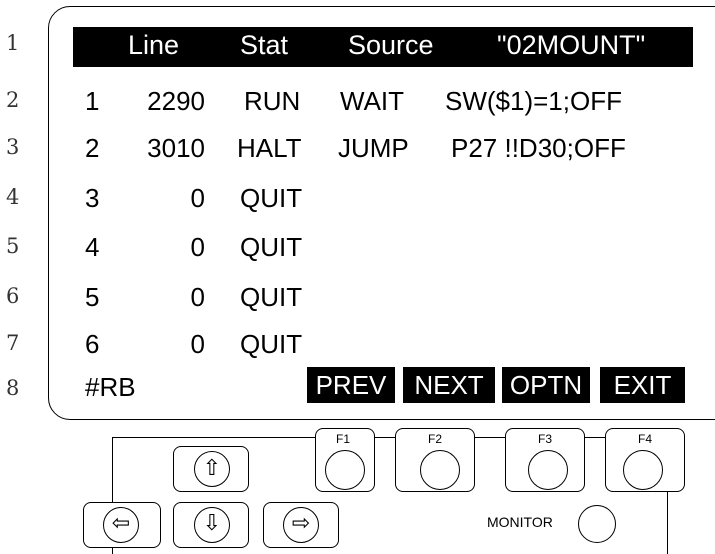  Describe the element at coordinates (345, 470) in the screenshot. I see `f1-button` at that location.